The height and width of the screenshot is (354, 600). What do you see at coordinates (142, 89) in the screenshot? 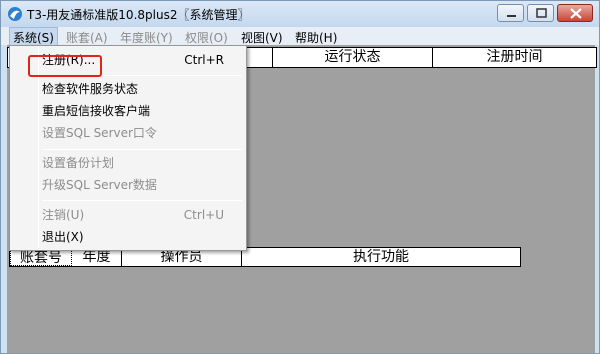
I see `menu-item-check-service: 检查软件服务状态` at bounding box center [142, 89].